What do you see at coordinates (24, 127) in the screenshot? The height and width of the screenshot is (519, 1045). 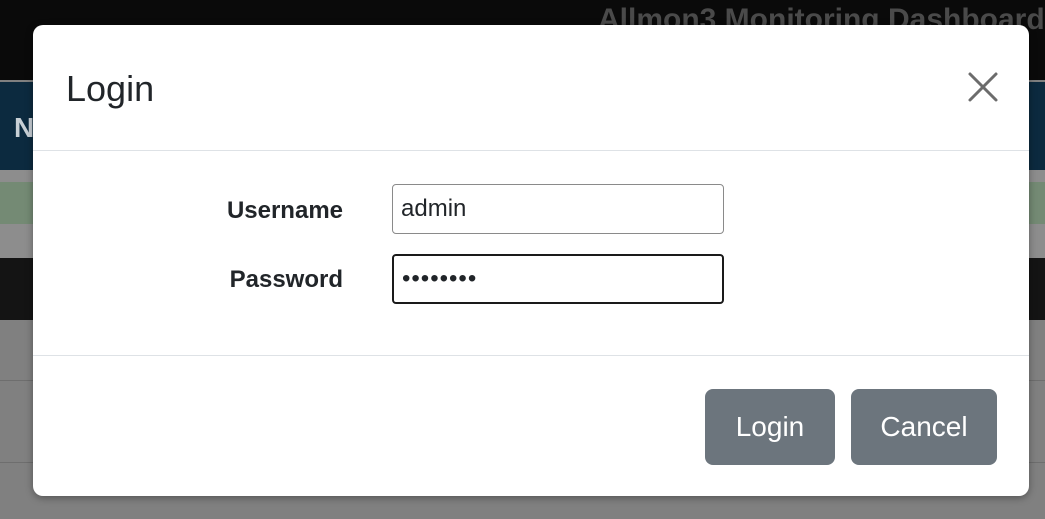 I see `dashboard-header-text: N` at bounding box center [24, 127].